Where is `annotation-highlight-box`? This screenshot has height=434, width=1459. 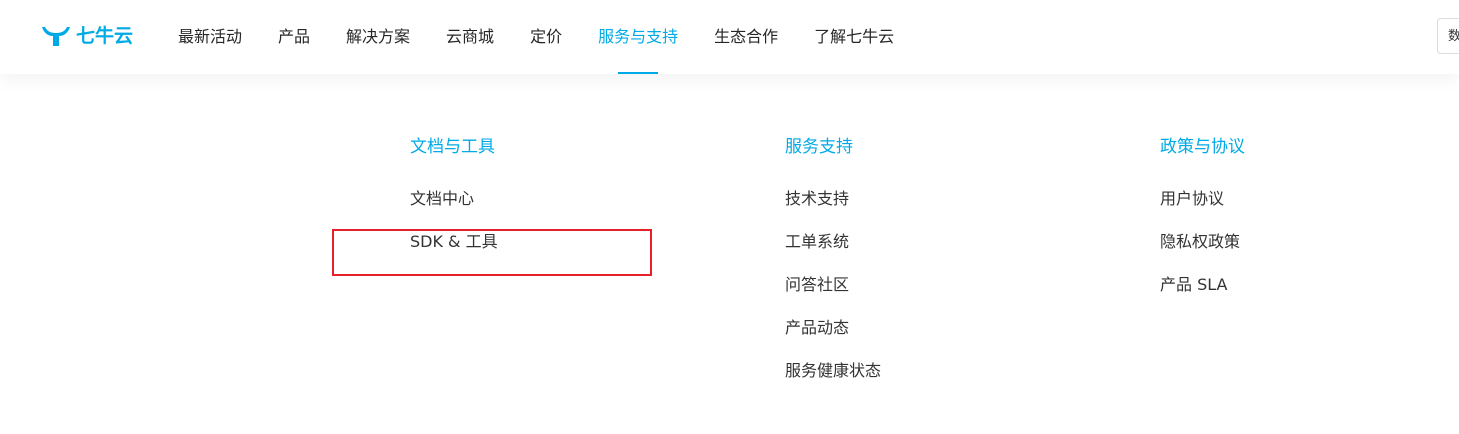 annotation-highlight-box is located at coordinates (492, 252).